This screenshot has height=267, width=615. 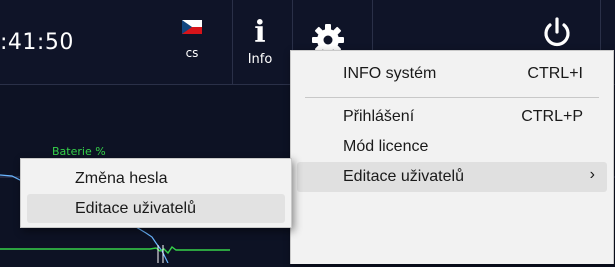 I want to click on submenu-item-user-editing: Editace uživatelů, so click(x=156, y=208).